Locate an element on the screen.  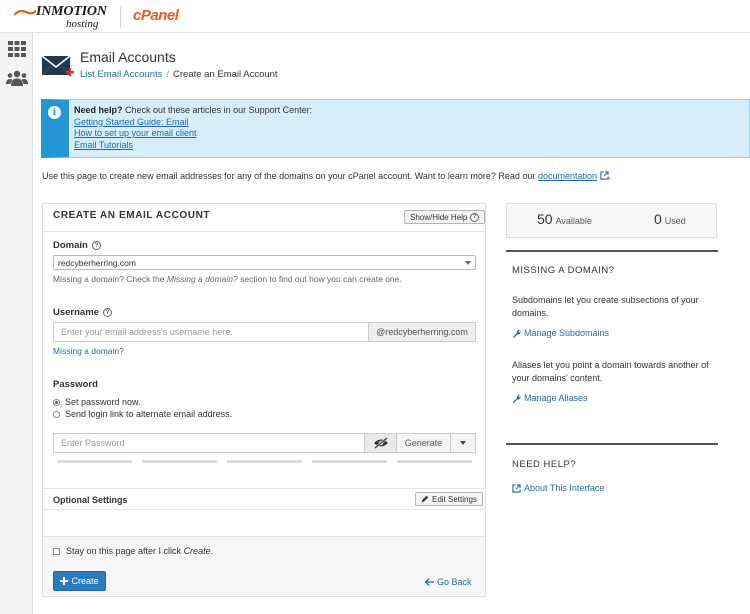
help-link-email-tutorials: Email Tutorials is located at coordinates (103, 145).